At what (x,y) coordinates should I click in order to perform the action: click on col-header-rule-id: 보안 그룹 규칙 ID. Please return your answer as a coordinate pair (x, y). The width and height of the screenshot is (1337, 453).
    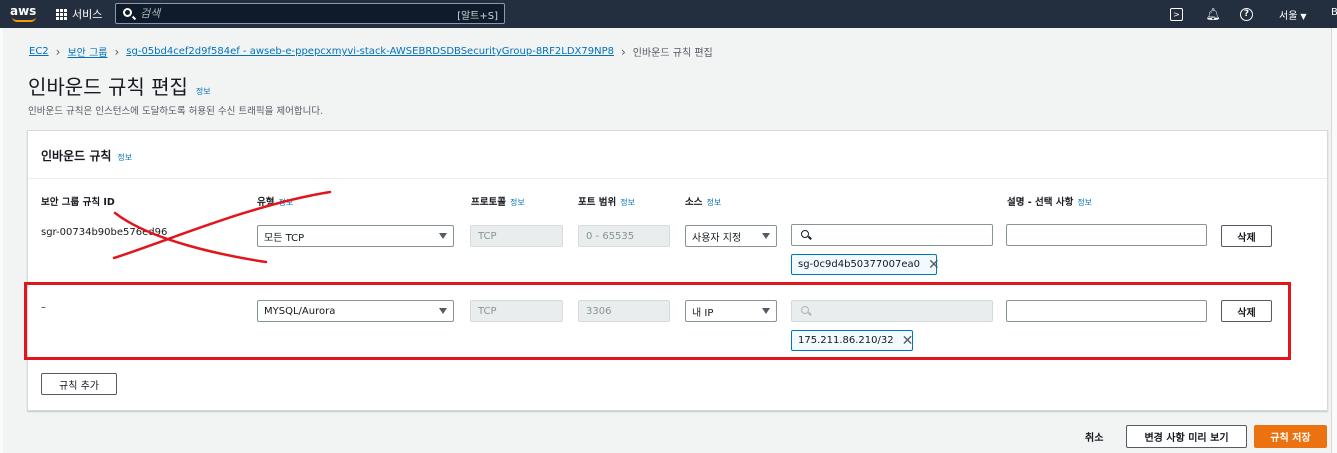
    Looking at the image, I should click on (78, 201).